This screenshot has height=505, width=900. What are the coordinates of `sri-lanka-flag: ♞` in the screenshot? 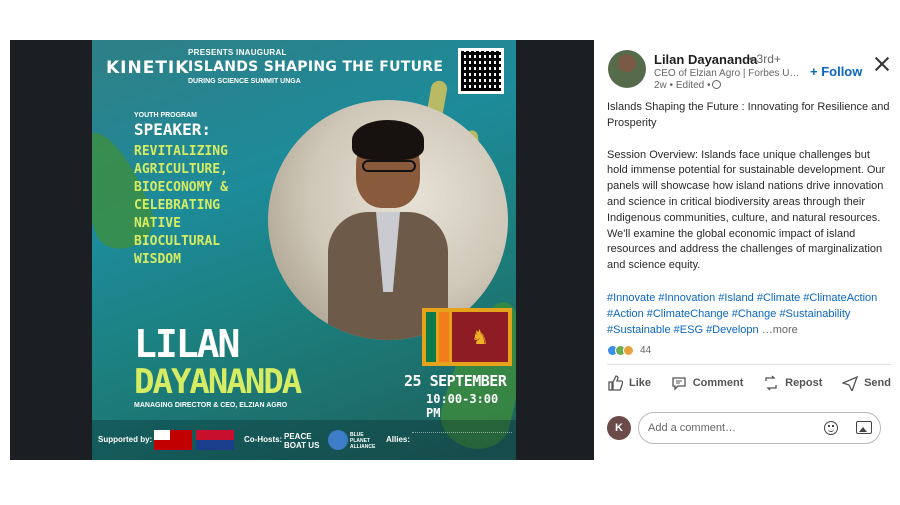 It's located at (467, 337).